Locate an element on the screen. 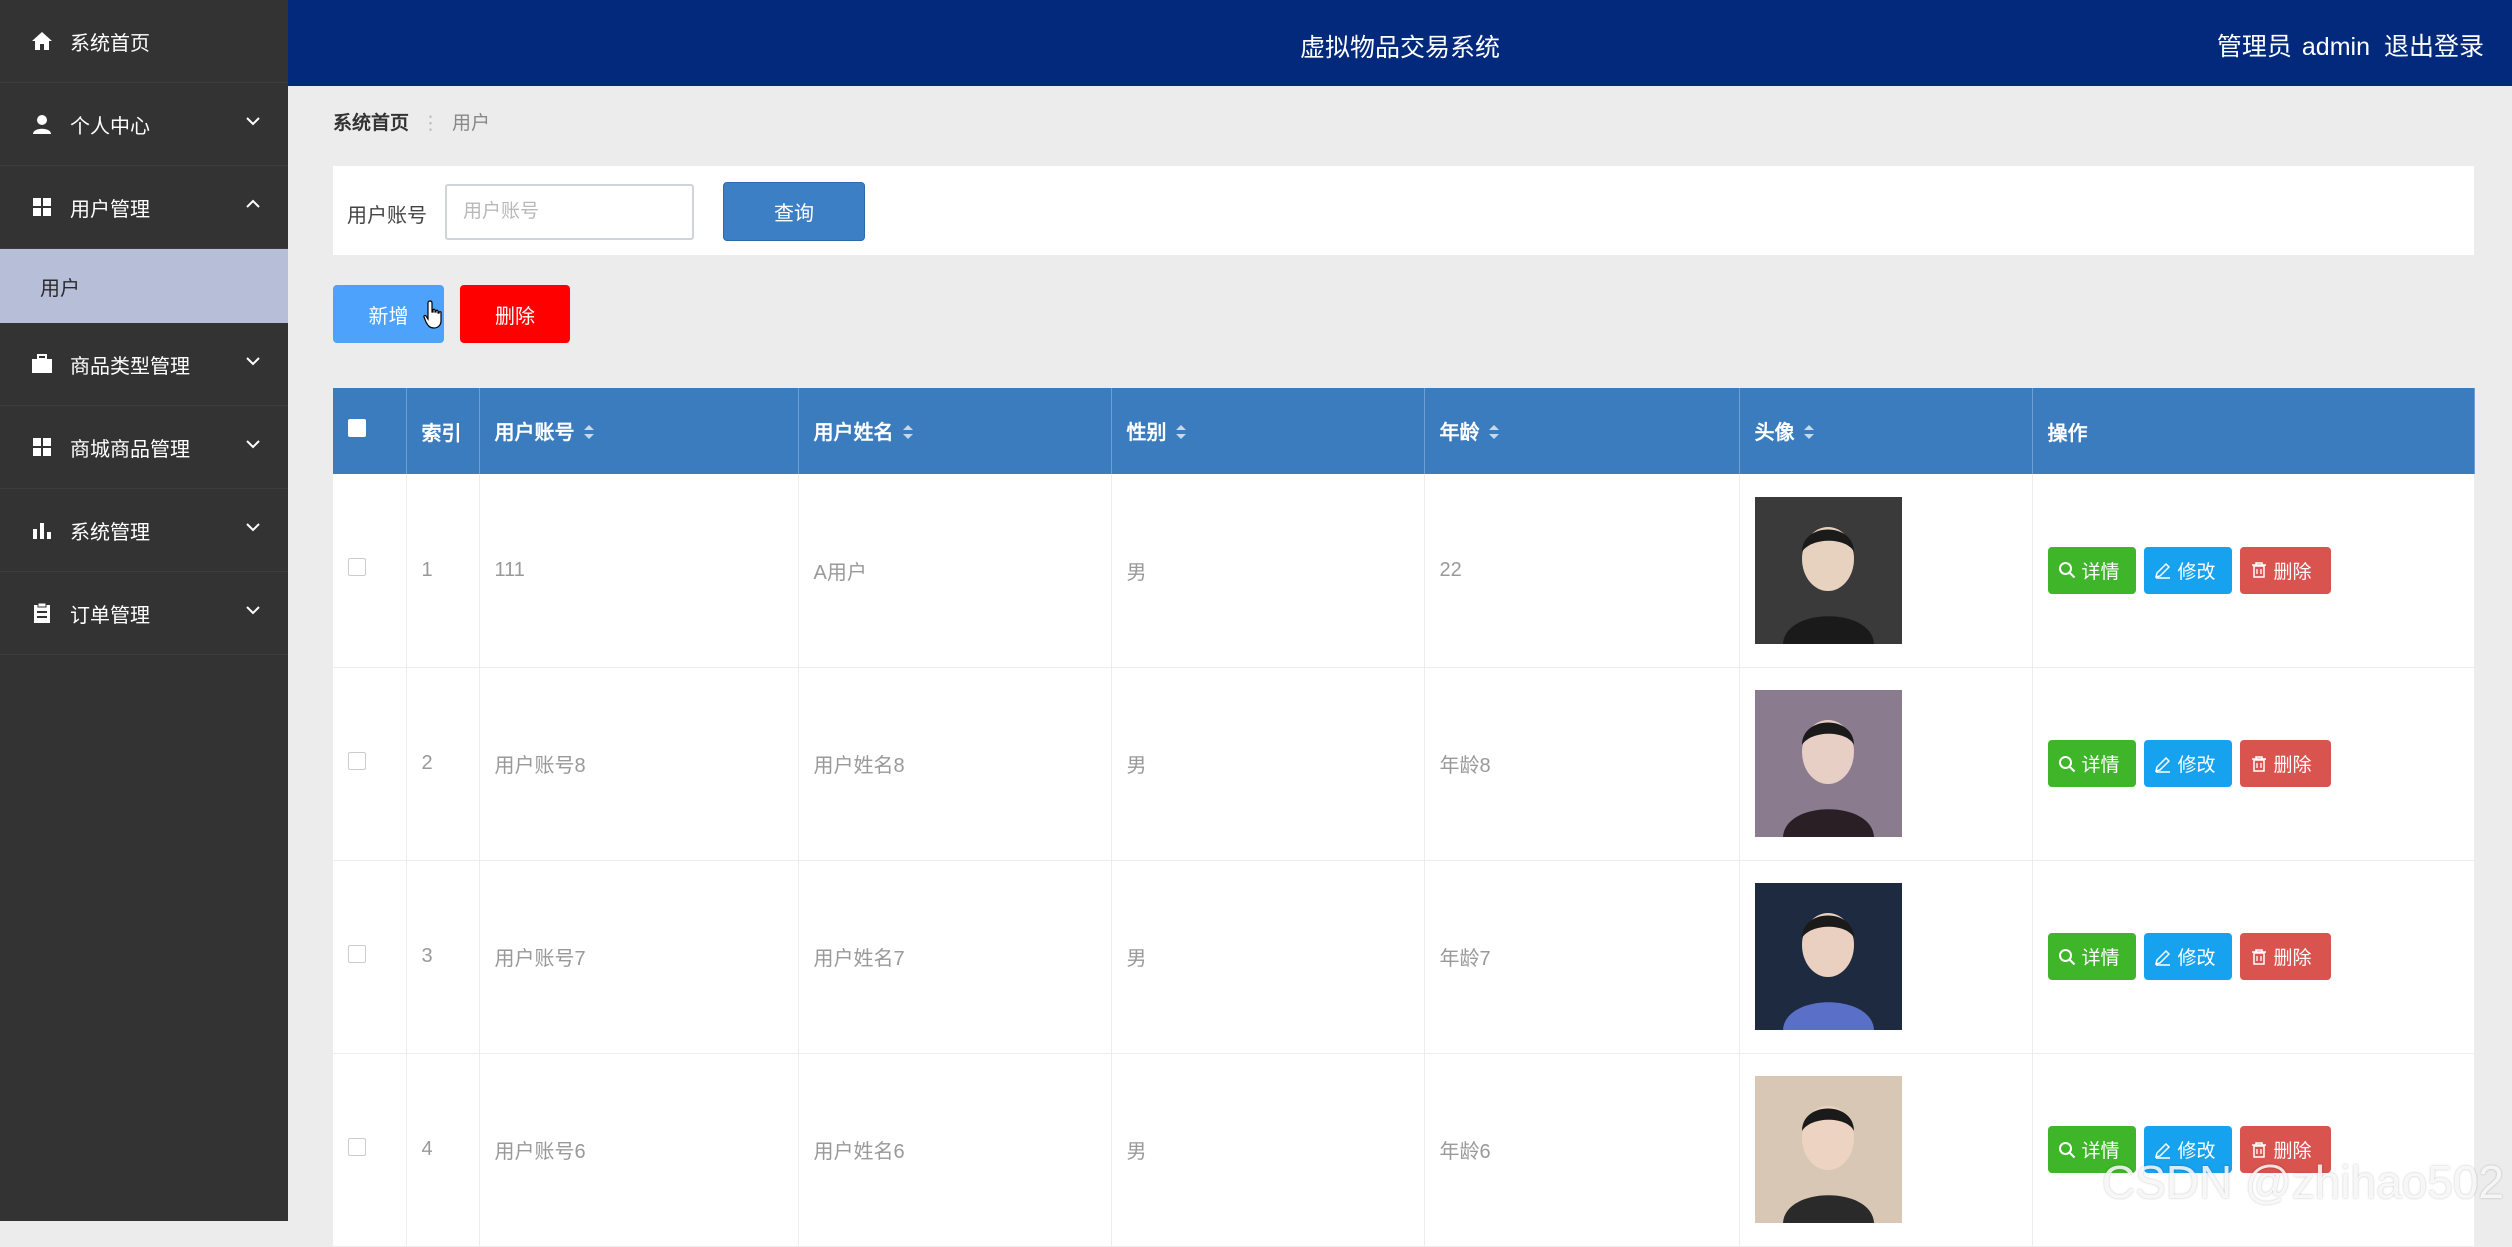 Image resolution: width=2512 pixels, height=1247 pixels. sidebar-item-user-management: 用户管理 is located at coordinates (144, 207).